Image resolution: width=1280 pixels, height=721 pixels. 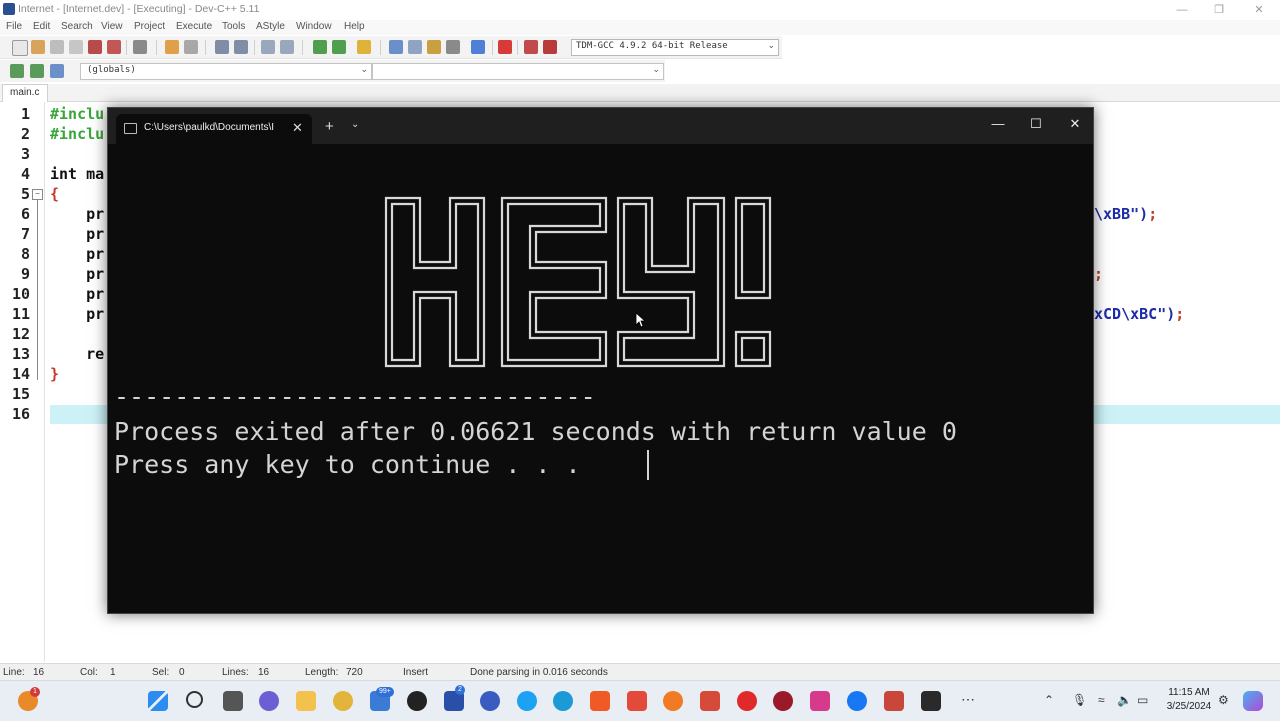 I want to click on file-explorer-icon, so click(x=306, y=701).